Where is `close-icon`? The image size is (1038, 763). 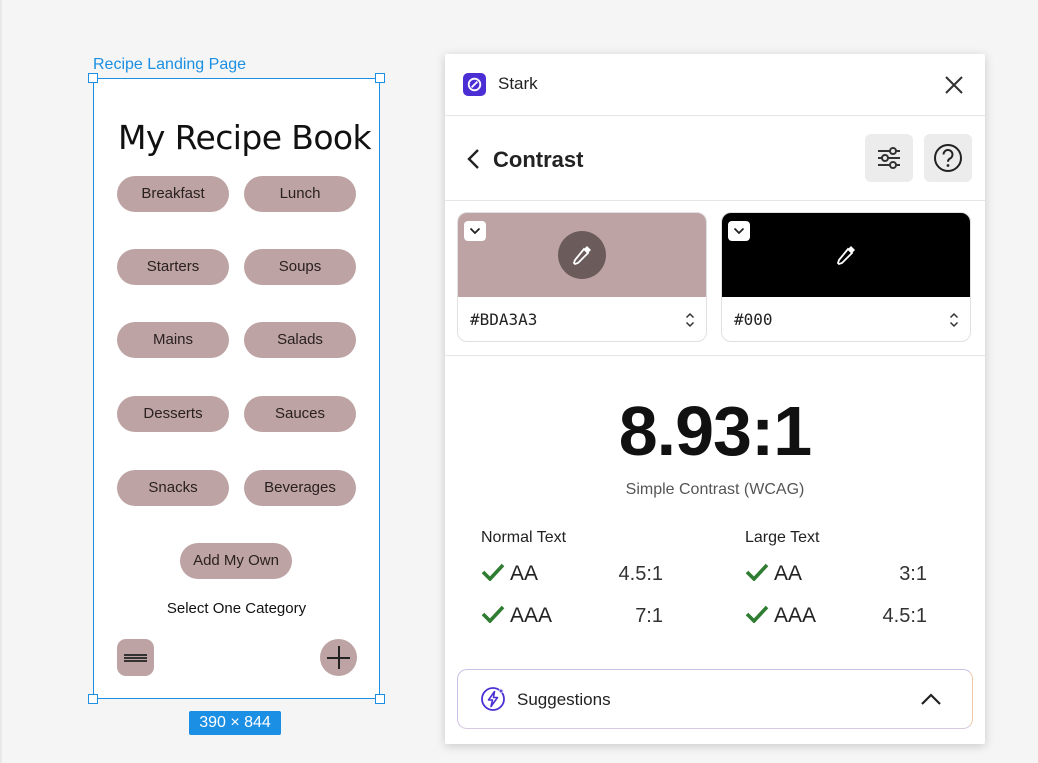
close-icon is located at coordinates (954, 85).